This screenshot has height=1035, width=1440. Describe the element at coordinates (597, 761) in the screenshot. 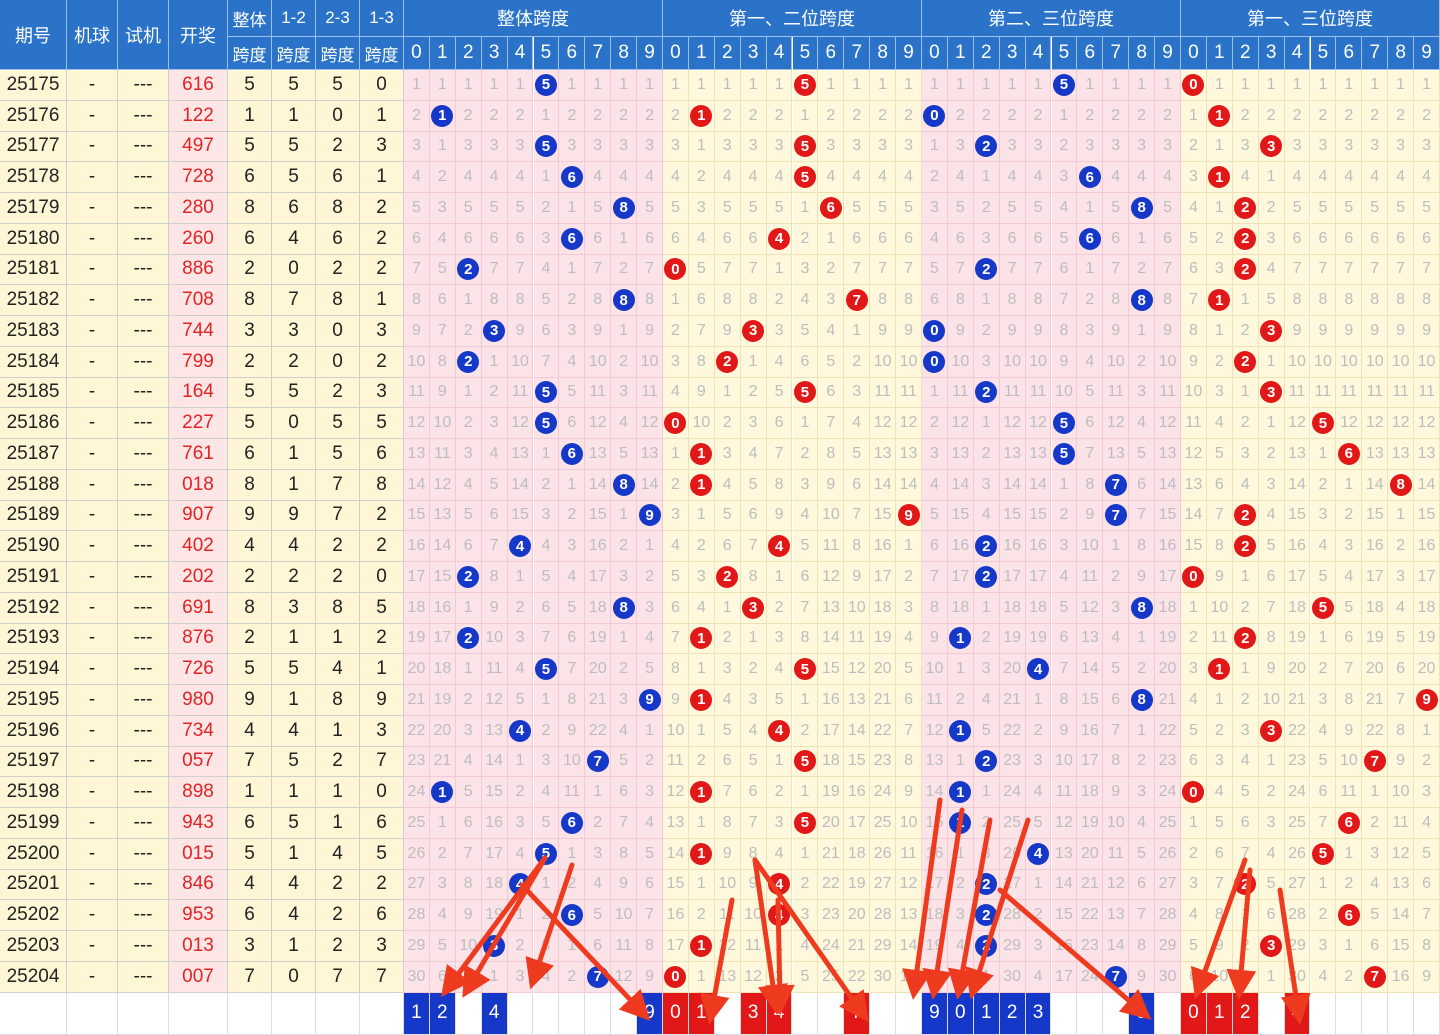

I see `hit-ball: 7` at that location.